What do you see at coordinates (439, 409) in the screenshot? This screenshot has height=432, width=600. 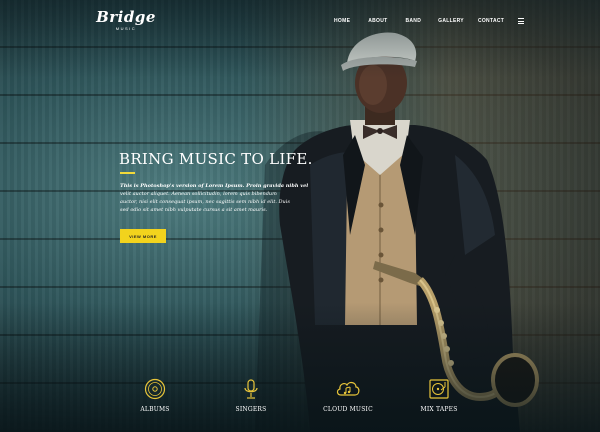 I see `feature-label: MIX TAPES` at bounding box center [439, 409].